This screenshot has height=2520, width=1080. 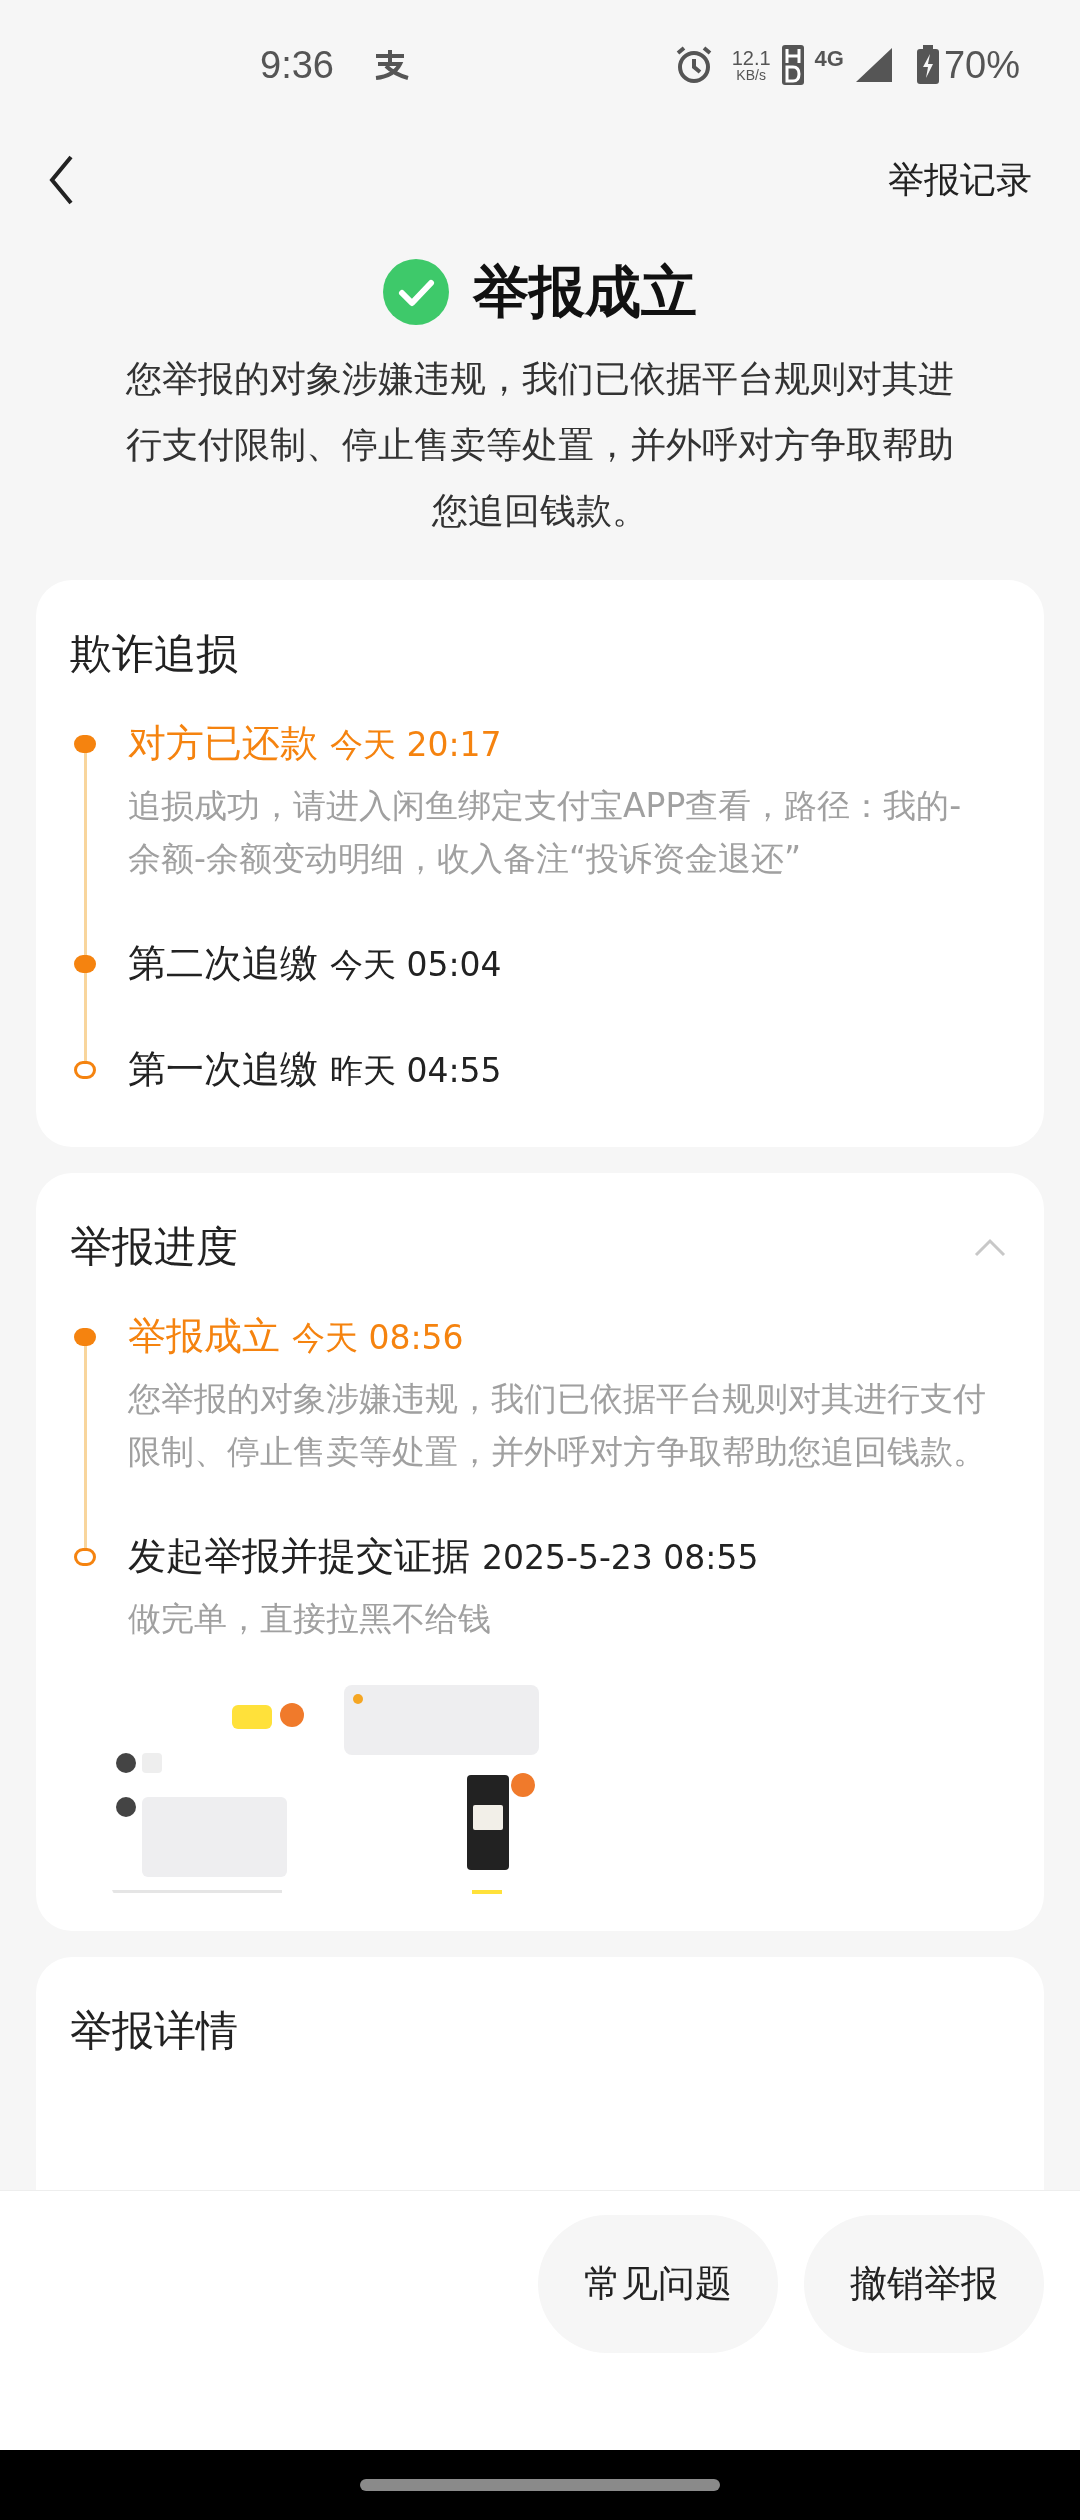 What do you see at coordinates (960, 180) in the screenshot?
I see `report-history-link: 举报记录` at bounding box center [960, 180].